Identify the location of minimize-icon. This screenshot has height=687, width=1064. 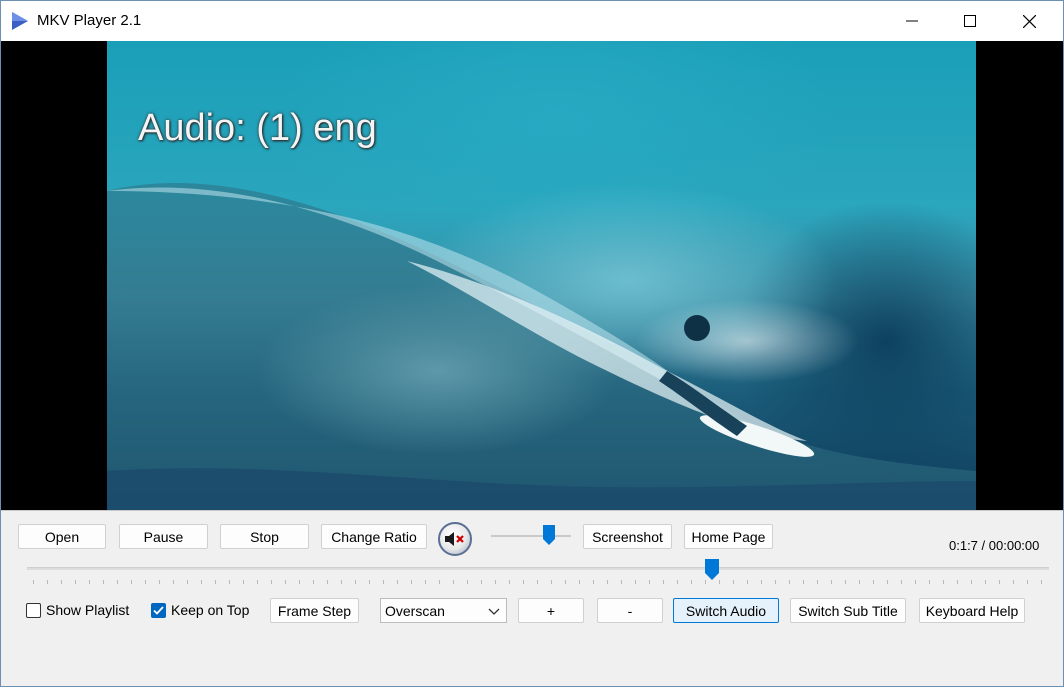
(912, 21).